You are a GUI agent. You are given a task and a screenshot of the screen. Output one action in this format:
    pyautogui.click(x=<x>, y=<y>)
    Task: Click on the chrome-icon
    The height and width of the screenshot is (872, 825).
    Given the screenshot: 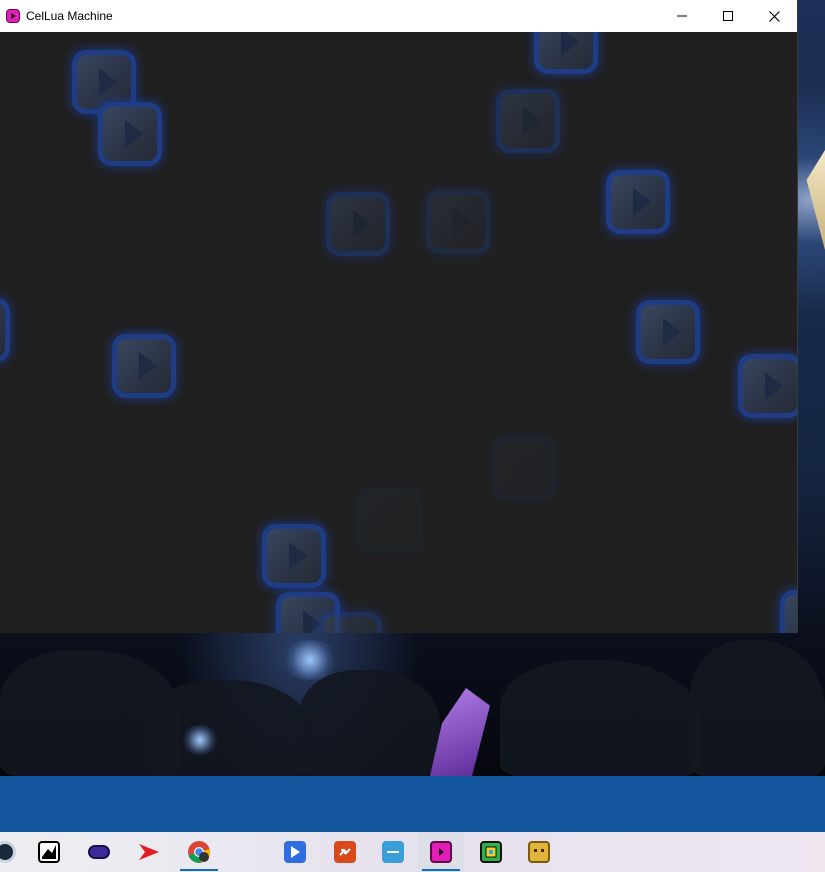 What is the action you would take?
    pyautogui.click(x=199, y=852)
    